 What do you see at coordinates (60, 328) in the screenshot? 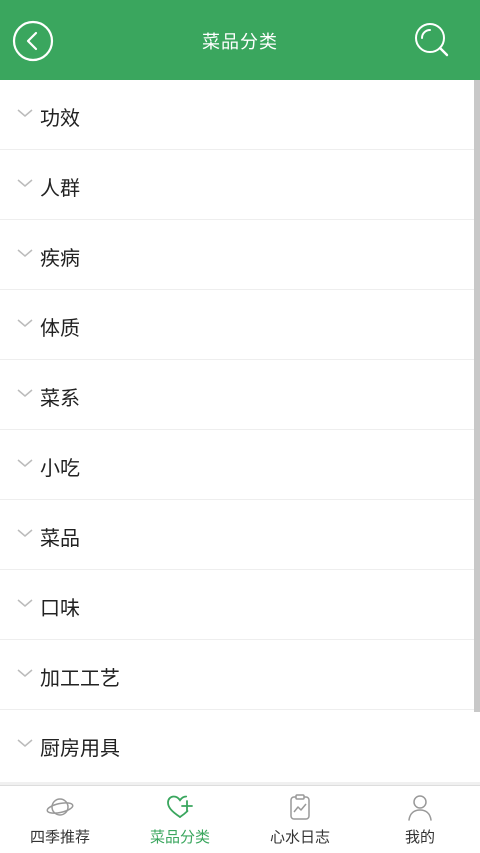
I see `category-label: 体质` at bounding box center [60, 328].